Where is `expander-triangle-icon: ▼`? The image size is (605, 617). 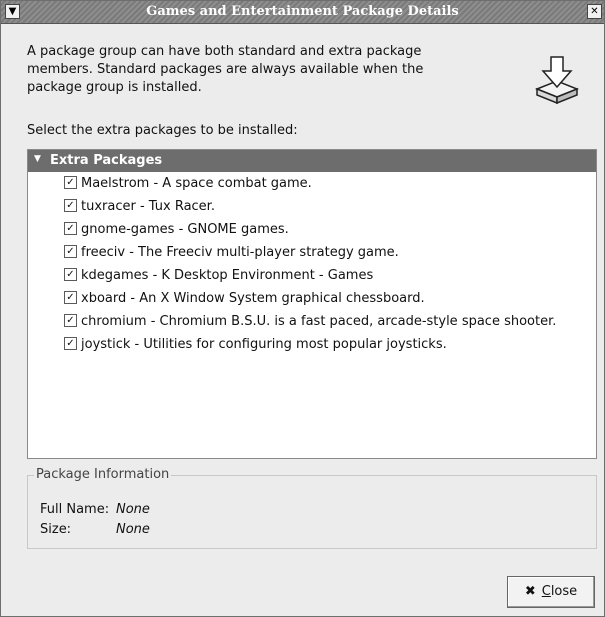
expander-triangle-icon: ▼ is located at coordinates (37, 159).